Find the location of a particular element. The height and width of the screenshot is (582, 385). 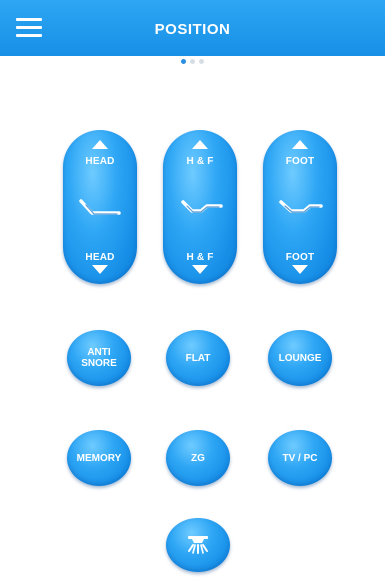

flat-button: FLAT is located at coordinates (198, 358).